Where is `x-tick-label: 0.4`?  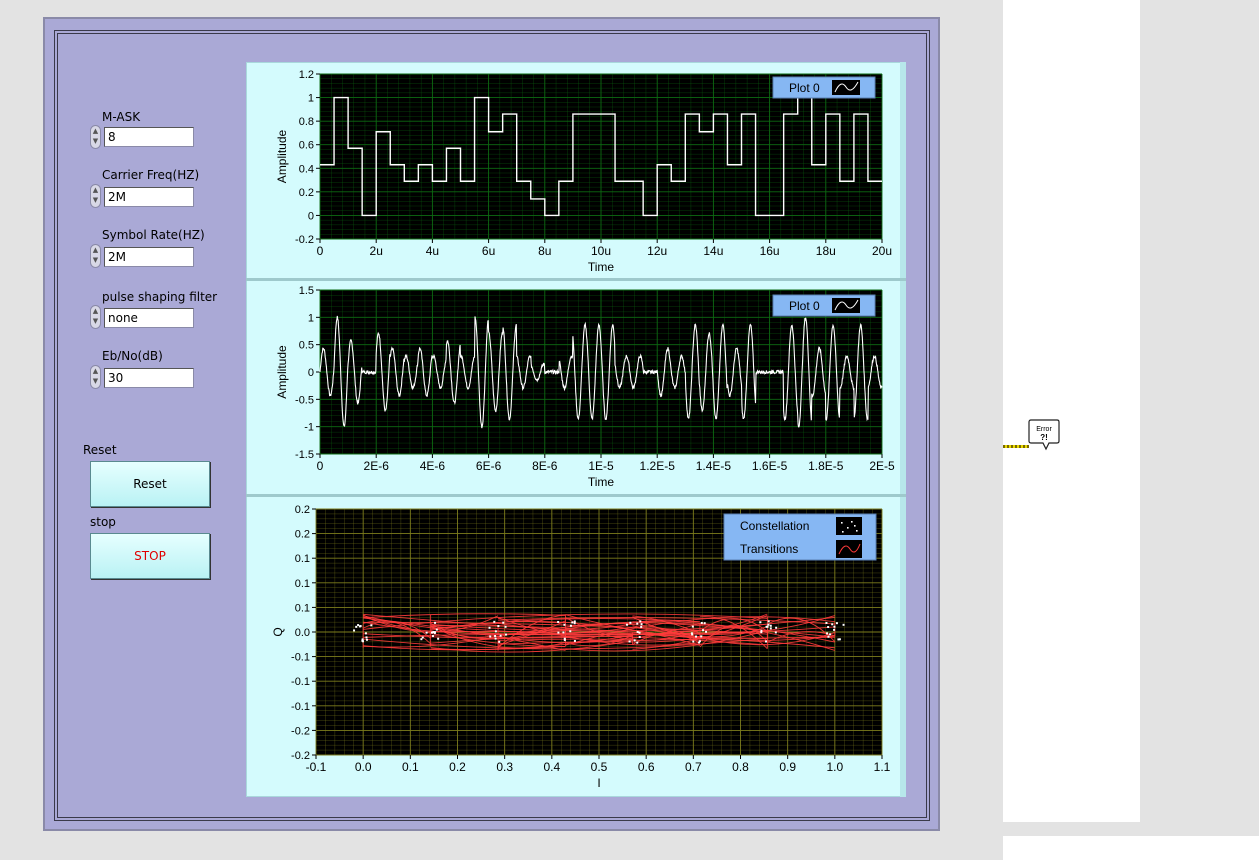 x-tick-label: 0.4 is located at coordinates (551, 767).